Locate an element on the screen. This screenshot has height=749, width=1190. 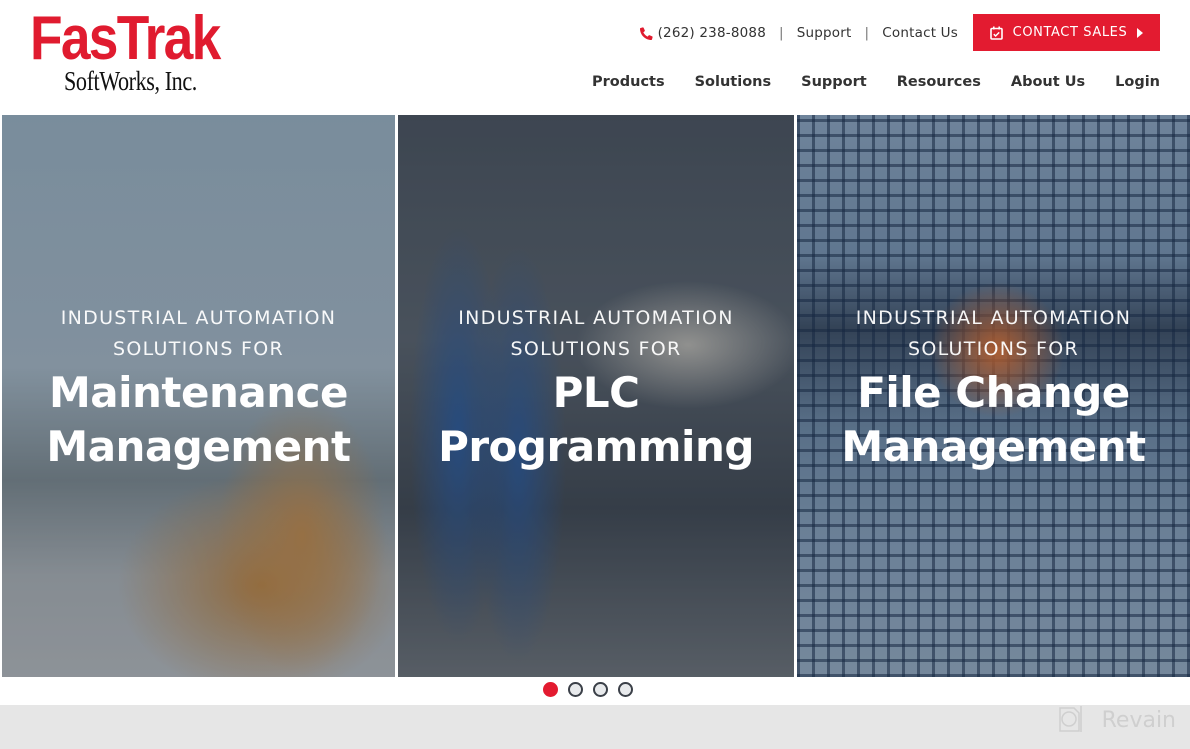
carousel-dots is located at coordinates (588, 689).